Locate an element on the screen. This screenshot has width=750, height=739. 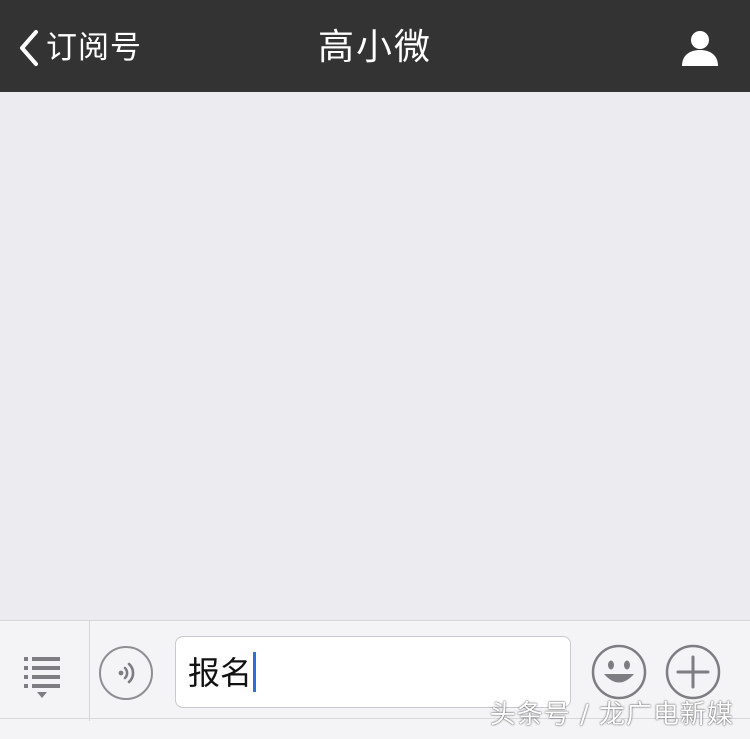
text-caret is located at coordinates (255, 672).